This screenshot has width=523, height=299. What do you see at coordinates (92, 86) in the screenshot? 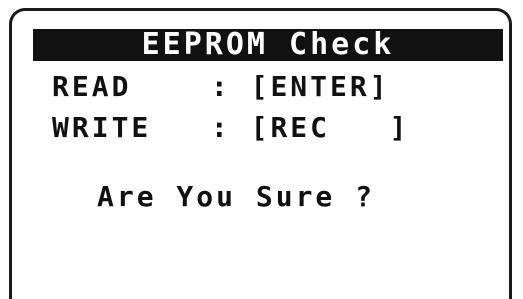
I see `read-label: READ` at bounding box center [92, 86].